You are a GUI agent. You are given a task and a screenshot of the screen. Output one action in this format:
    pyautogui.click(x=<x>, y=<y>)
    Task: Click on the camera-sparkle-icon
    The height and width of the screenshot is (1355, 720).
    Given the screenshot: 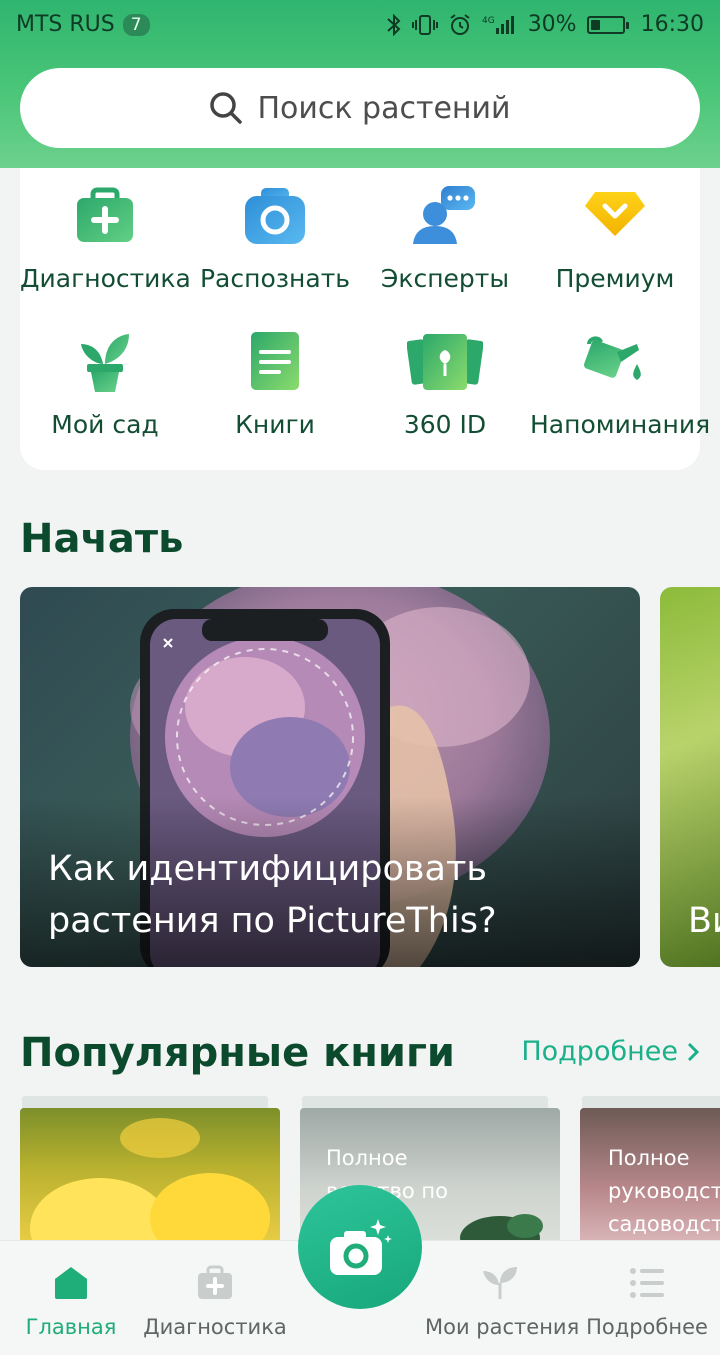 What is the action you would take?
    pyautogui.click(x=361, y=1247)
    